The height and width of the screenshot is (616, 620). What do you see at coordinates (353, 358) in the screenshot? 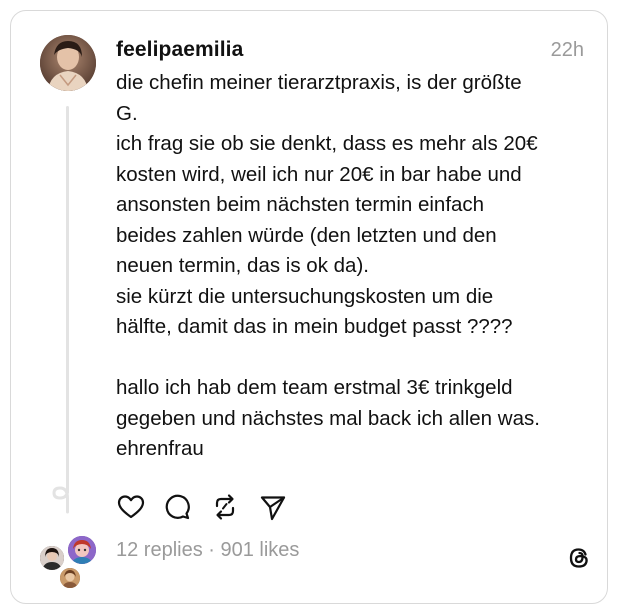
I see `post-text-line` at bounding box center [353, 358].